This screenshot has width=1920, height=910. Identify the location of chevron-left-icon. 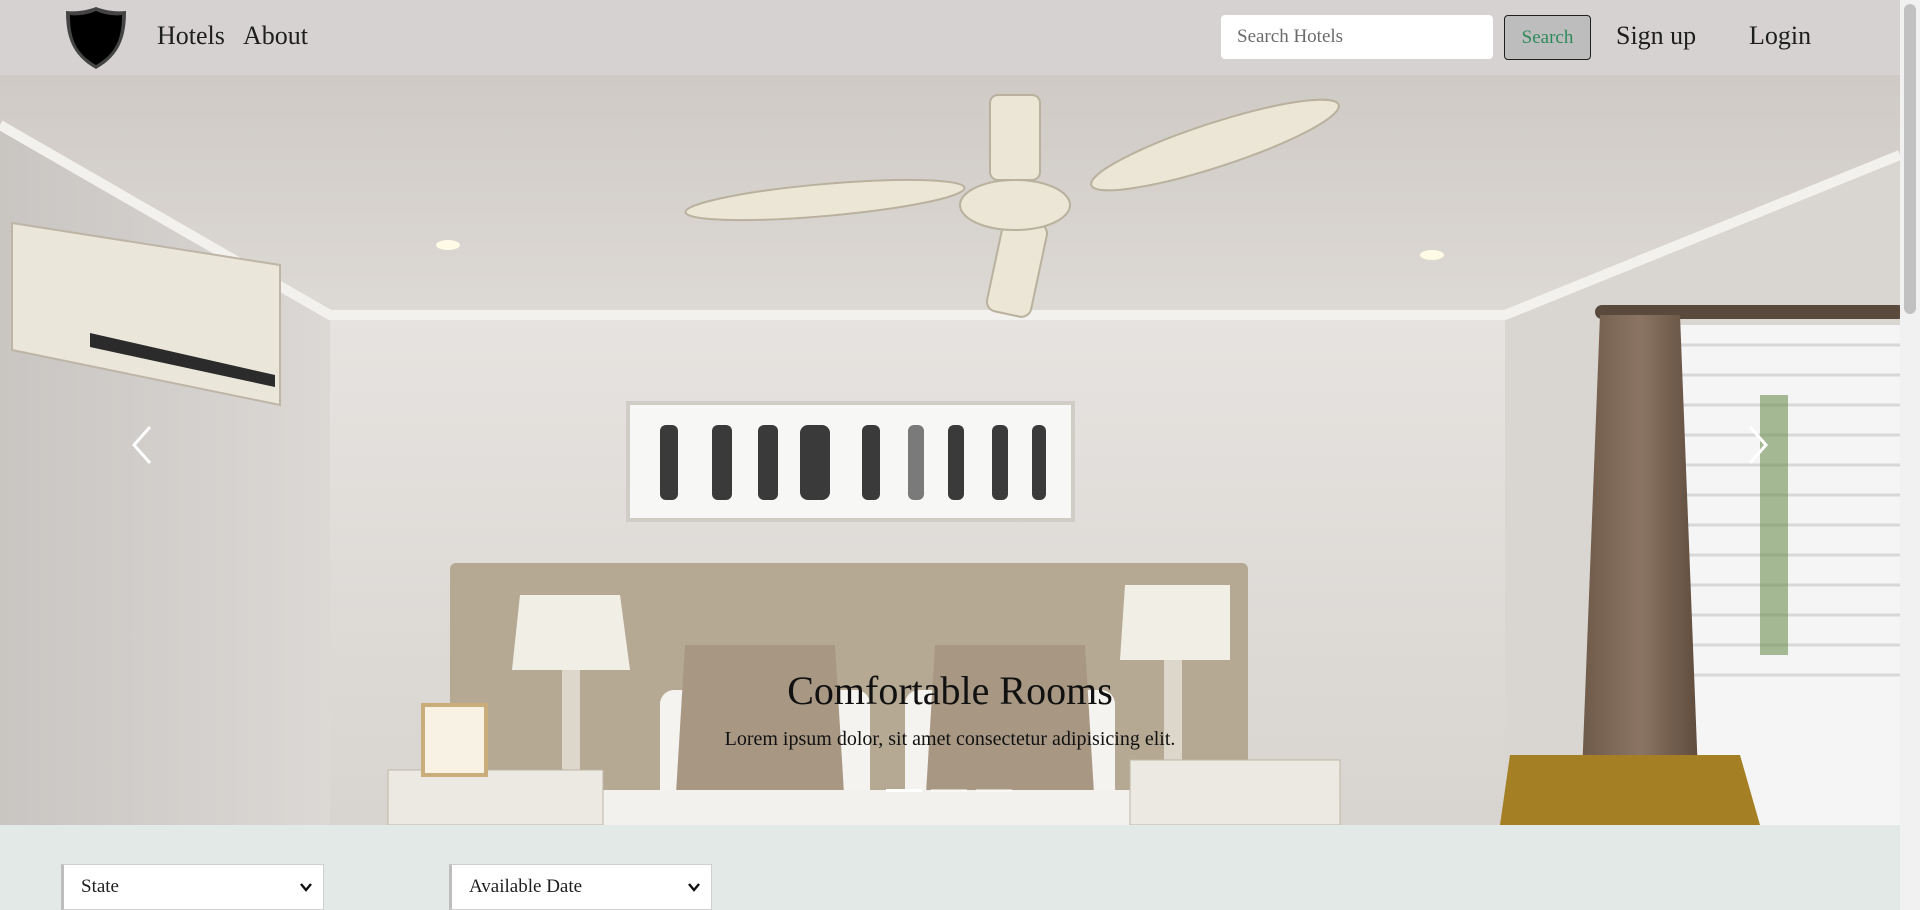
(141, 445).